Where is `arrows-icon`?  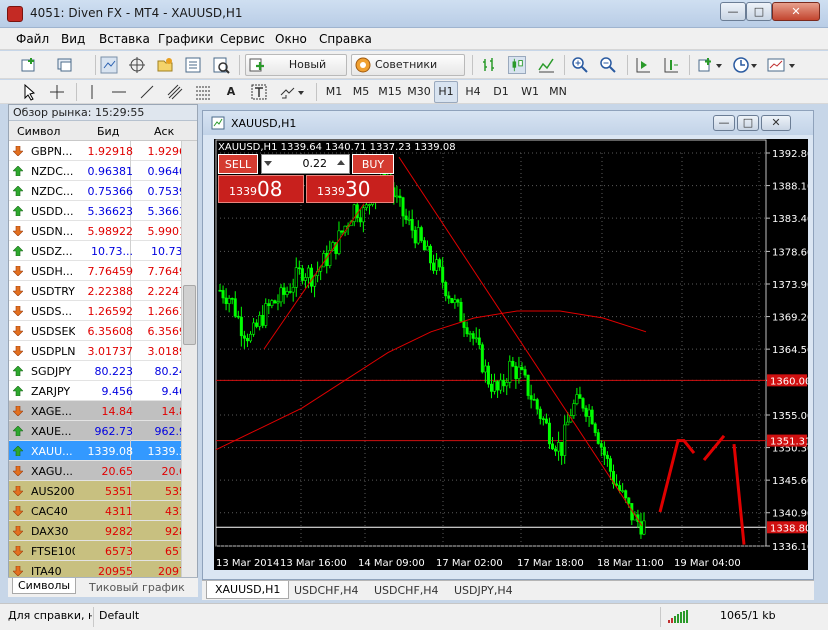
arrows-icon is located at coordinates (287, 92).